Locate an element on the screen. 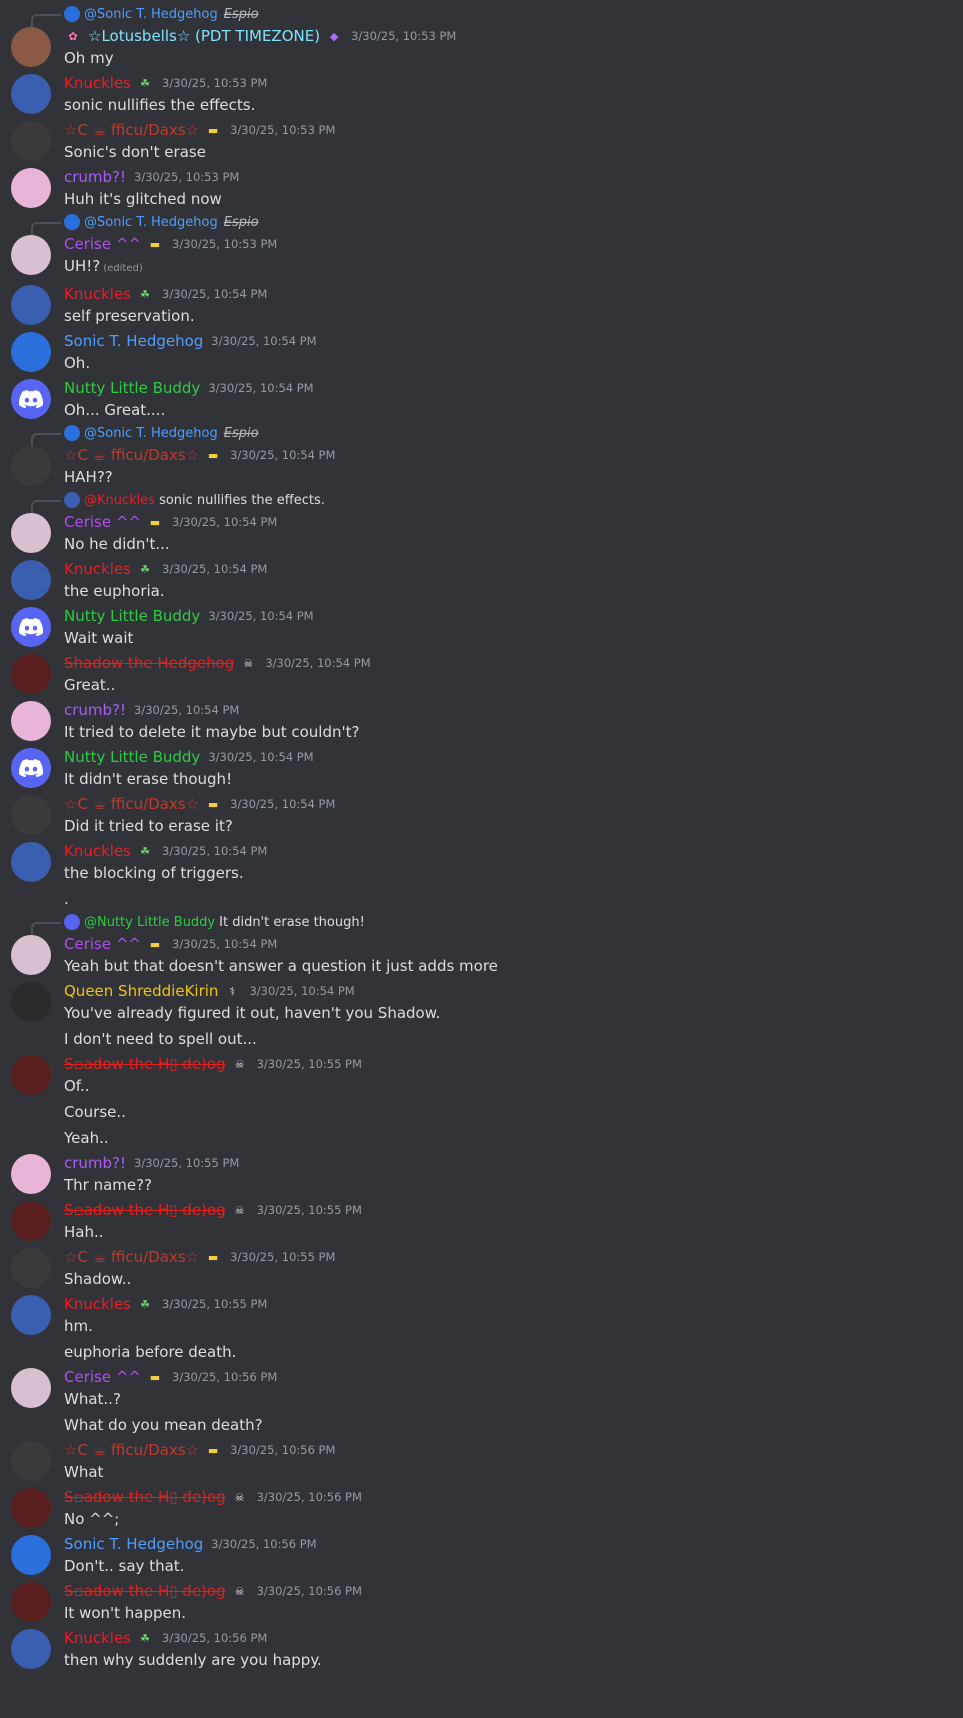 The width and height of the screenshot is (963, 1718). author-name: Queen ShreddieKirin is located at coordinates (141, 991).